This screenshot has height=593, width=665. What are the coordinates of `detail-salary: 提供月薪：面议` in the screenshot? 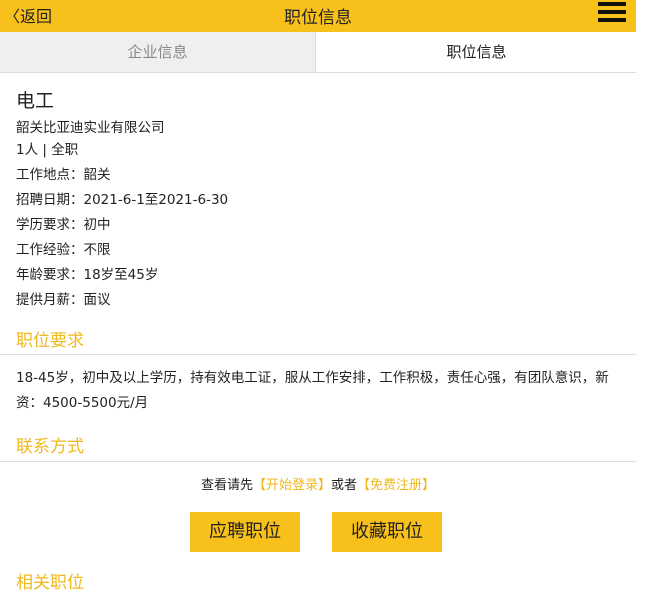 It's located at (63, 300).